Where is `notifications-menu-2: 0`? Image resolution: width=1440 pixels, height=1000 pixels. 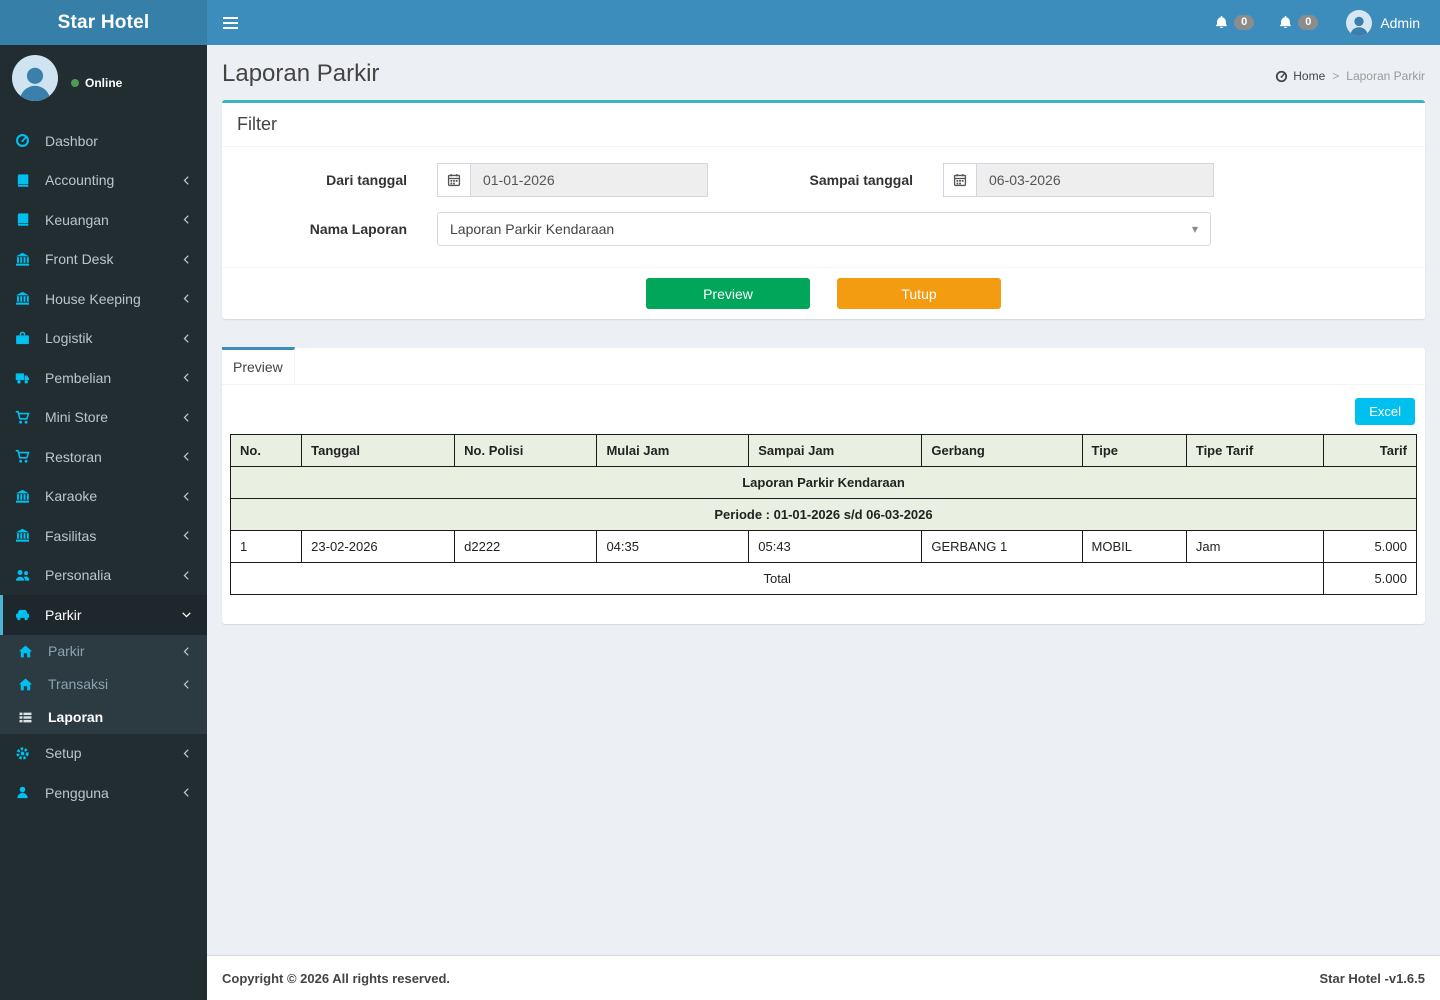 notifications-menu-2: 0 is located at coordinates (1298, 22).